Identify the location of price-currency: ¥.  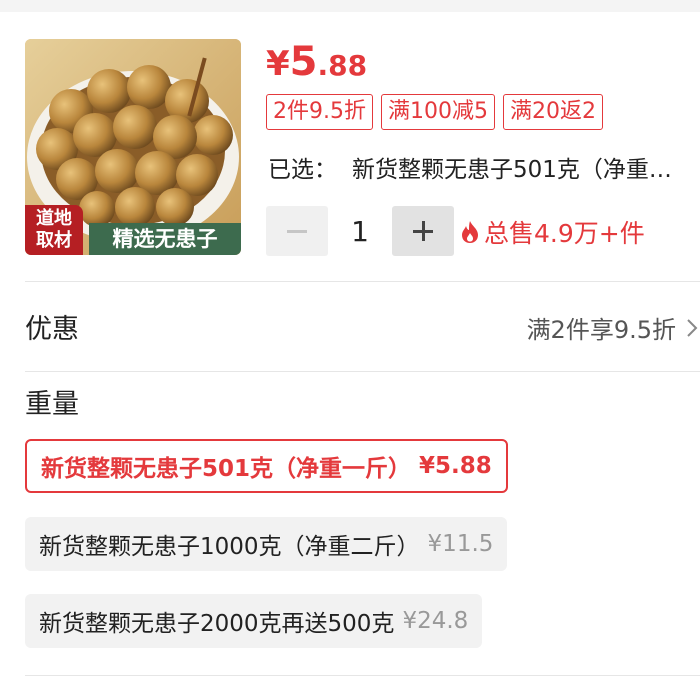
(278, 64).